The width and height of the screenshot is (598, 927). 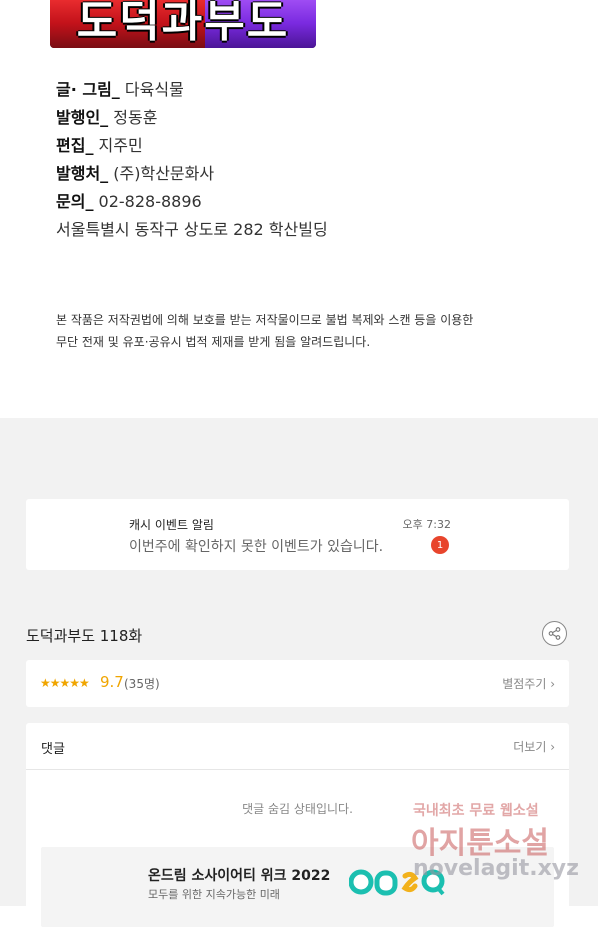 I want to click on comments-hidden-message: 댓글 숨김 상태입니다., so click(x=297, y=809).